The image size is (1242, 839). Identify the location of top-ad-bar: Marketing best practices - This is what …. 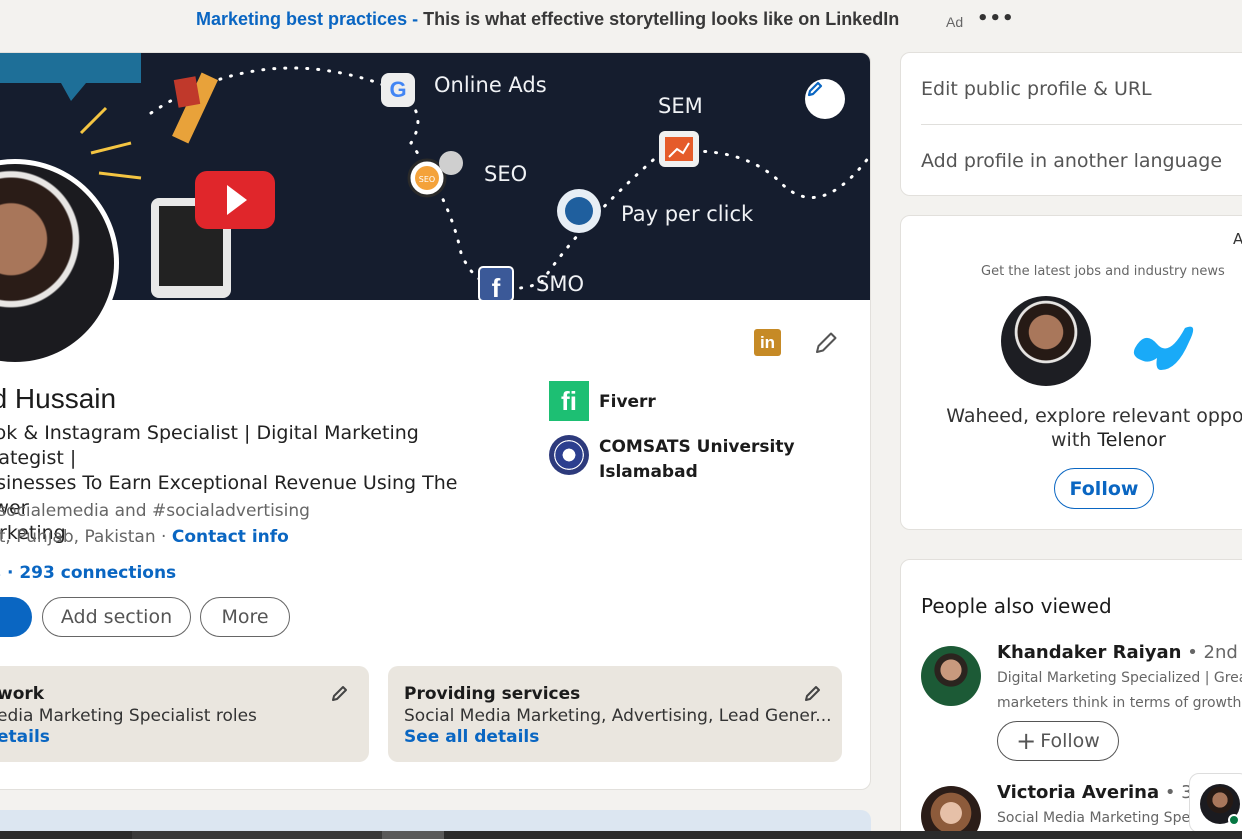
(621, 21).